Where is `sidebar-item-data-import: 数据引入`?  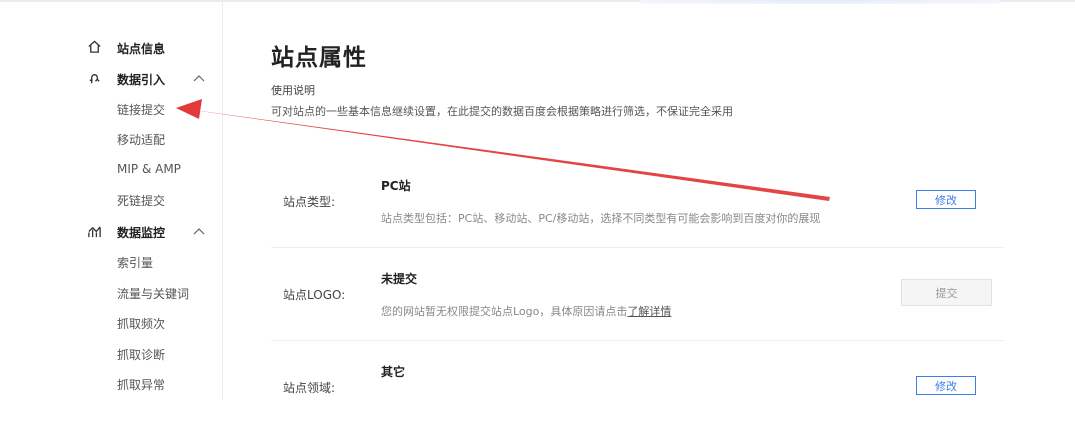
sidebar-item-data-import: 数据引入 is located at coordinates (141, 79).